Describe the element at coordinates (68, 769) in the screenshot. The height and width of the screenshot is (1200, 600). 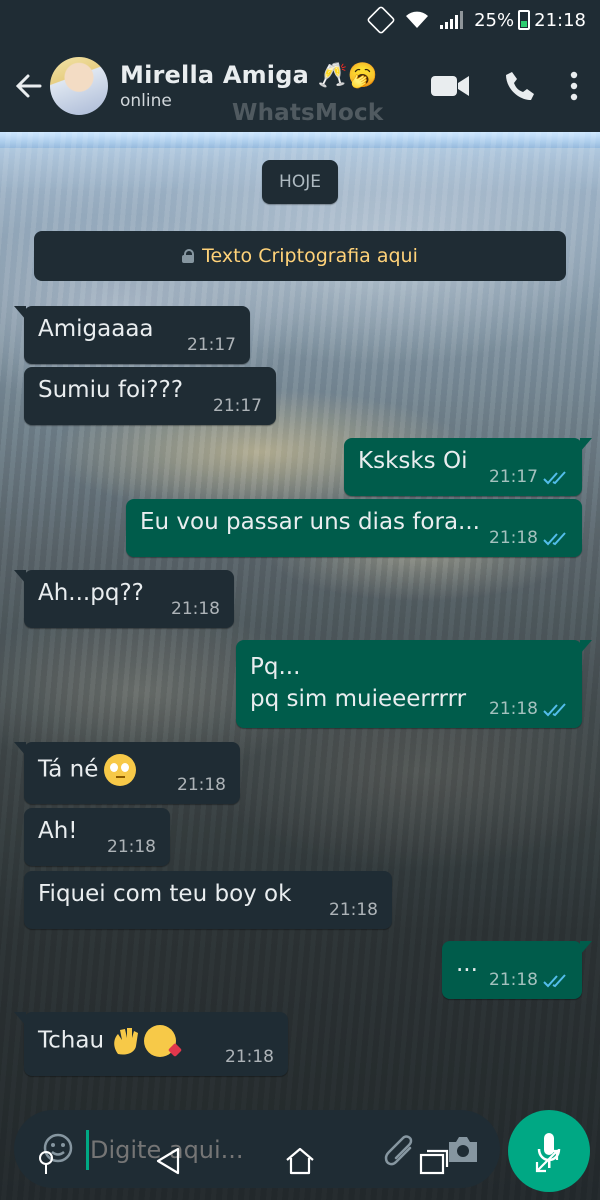
I see `message-text-content: Tá né` at that location.